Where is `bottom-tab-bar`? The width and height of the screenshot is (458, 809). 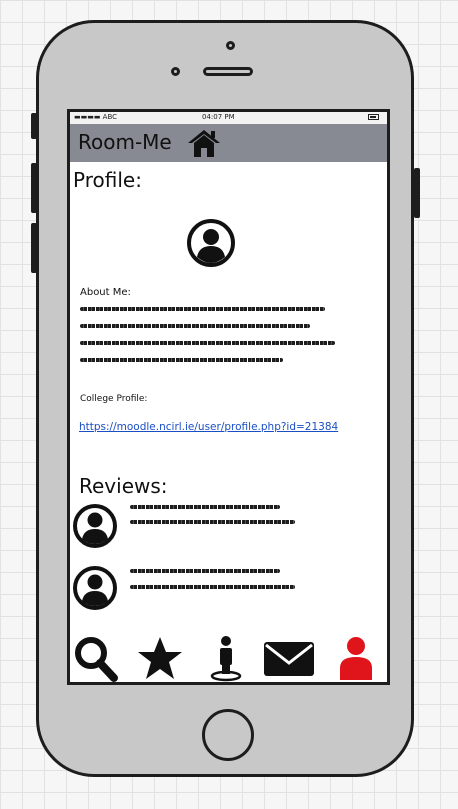 bottom-tab-bar is located at coordinates (228, 657).